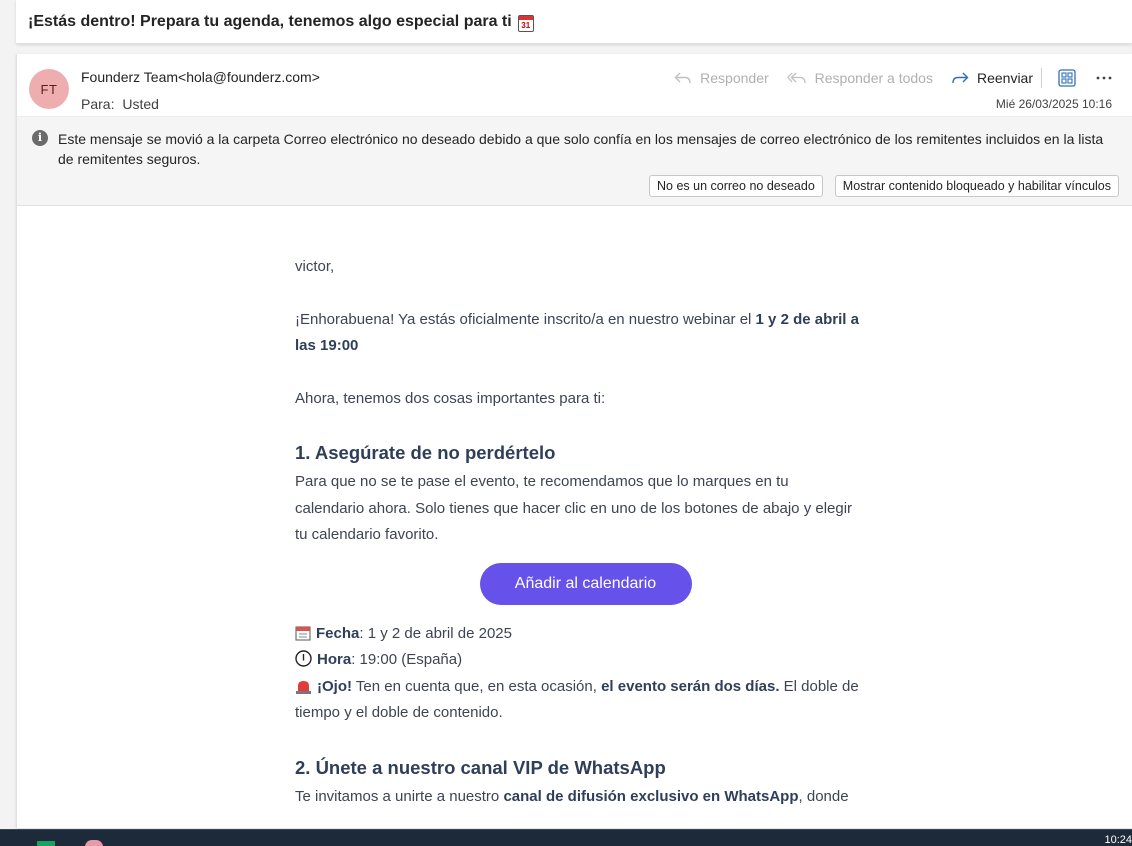 The image size is (1132, 846). Describe the element at coordinates (577, 634) in the screenshot. I see `date-line: Fecha: 1 y 2 de abril de 2025` at that location.